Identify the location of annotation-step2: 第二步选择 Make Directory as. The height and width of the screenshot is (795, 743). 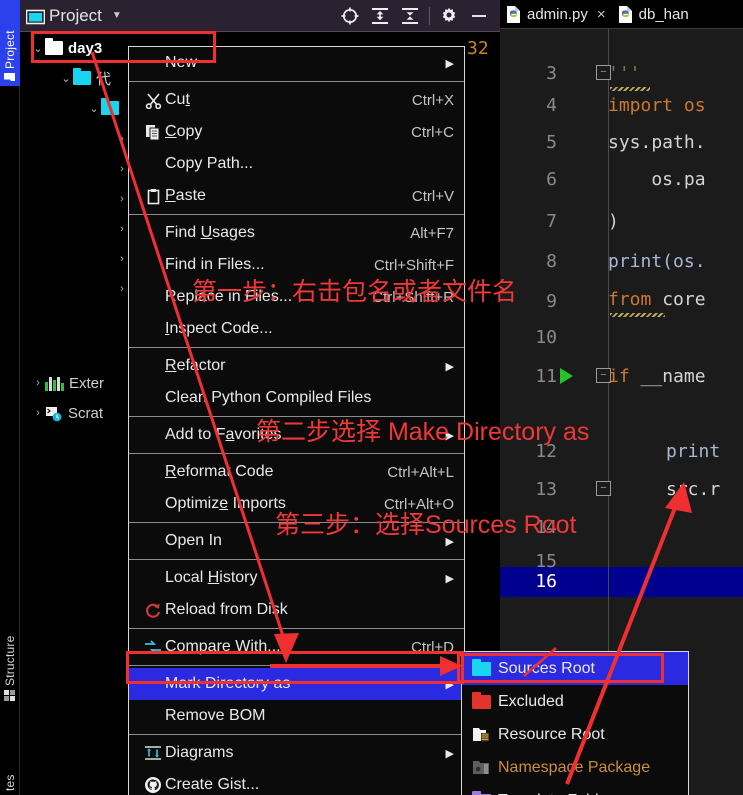
(423, 432).